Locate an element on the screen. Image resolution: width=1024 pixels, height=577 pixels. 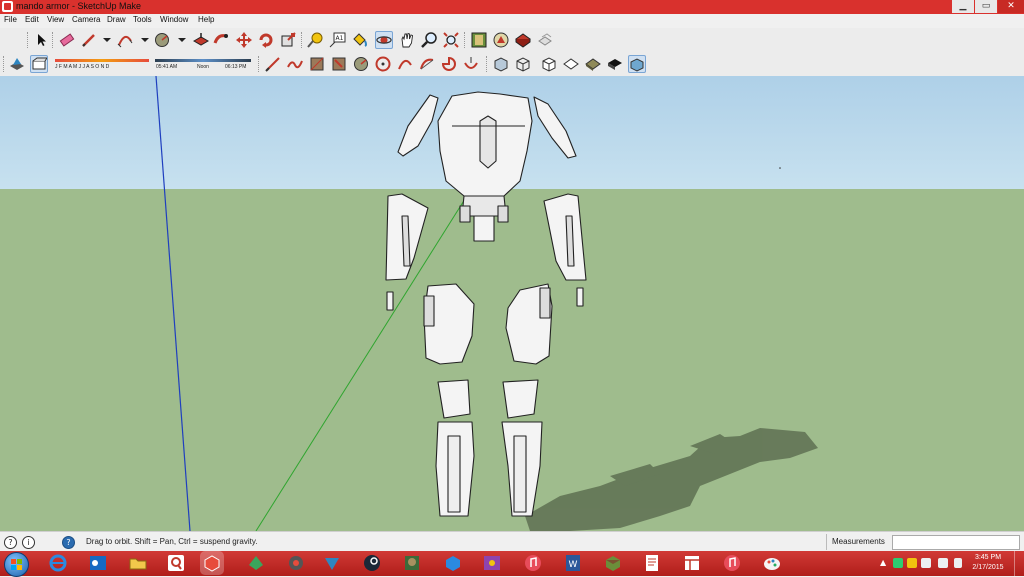
smoove-icon is located at coordinates (317, 64).